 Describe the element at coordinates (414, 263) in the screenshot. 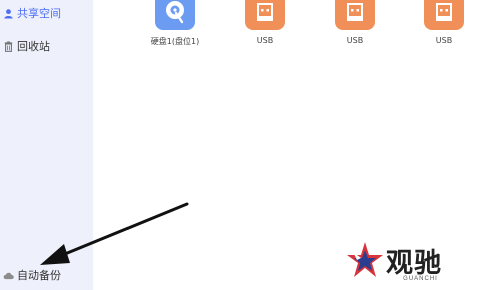

I see `watermark-text: 观驰` at that location.